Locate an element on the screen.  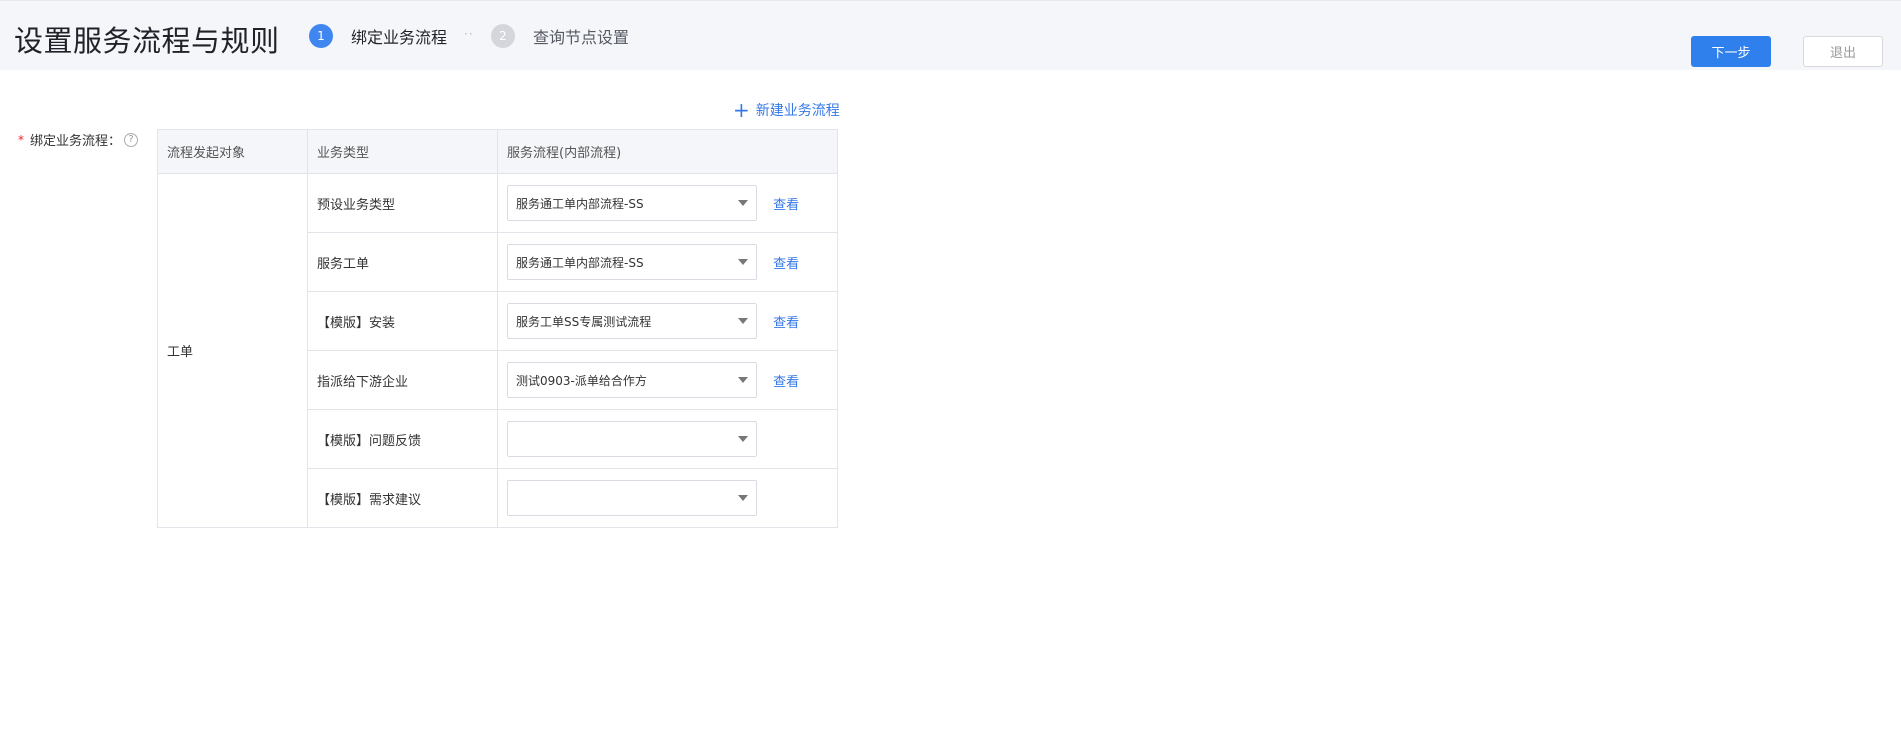
new-business-flow-link: + 新建业务流程 is located at coordinates (786, 110).